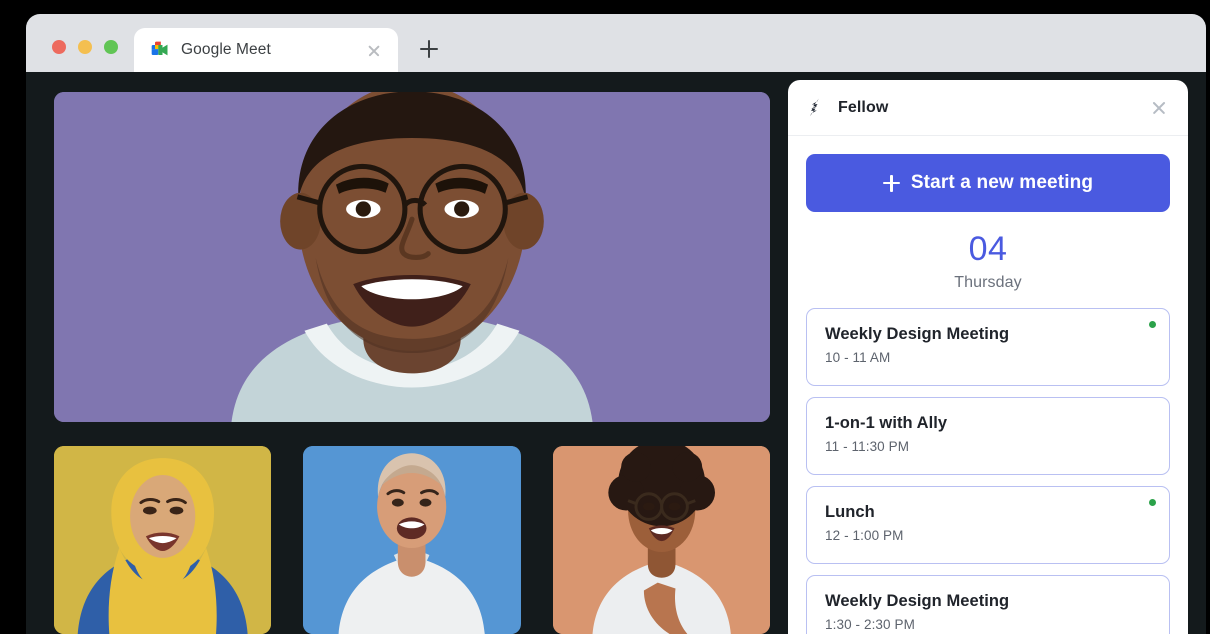 The height and width of the screenshot is (634, 1210). Describe the element at coordinates (816, 107) in the screenshot. I see `fellow-logo-icon` at that location.